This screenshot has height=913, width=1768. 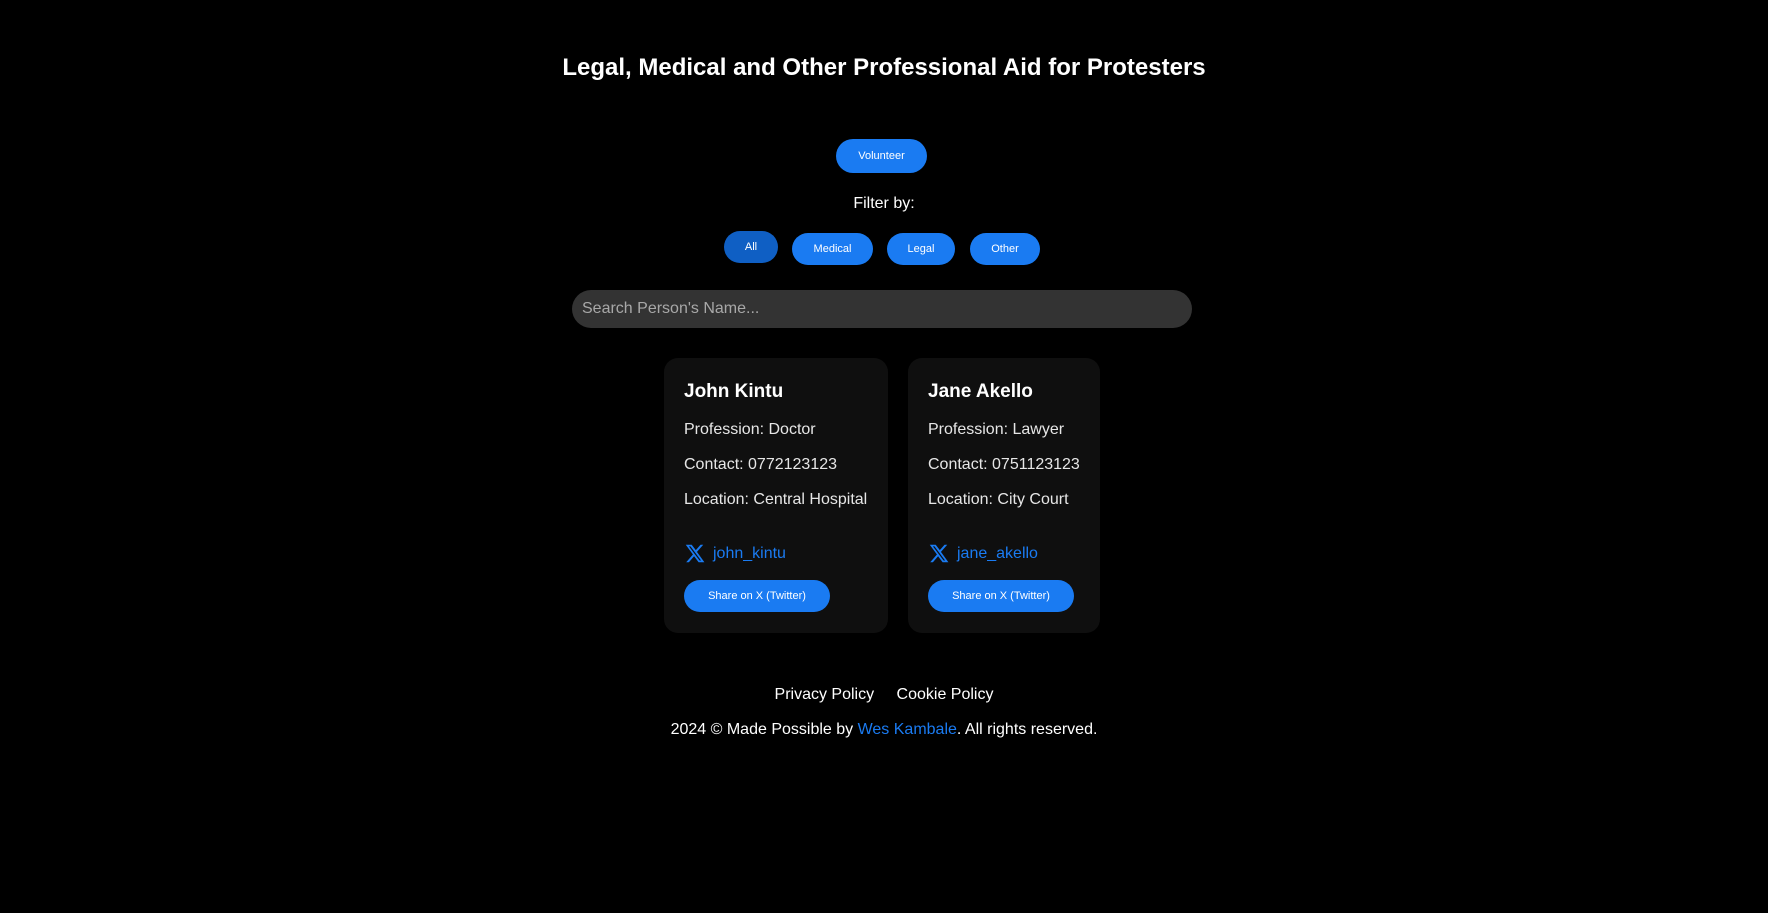 What do you see at coordinates (907, 729) in the screenshot?
I see `author-link: Wes Kambale` at bounding box center [907, 729].